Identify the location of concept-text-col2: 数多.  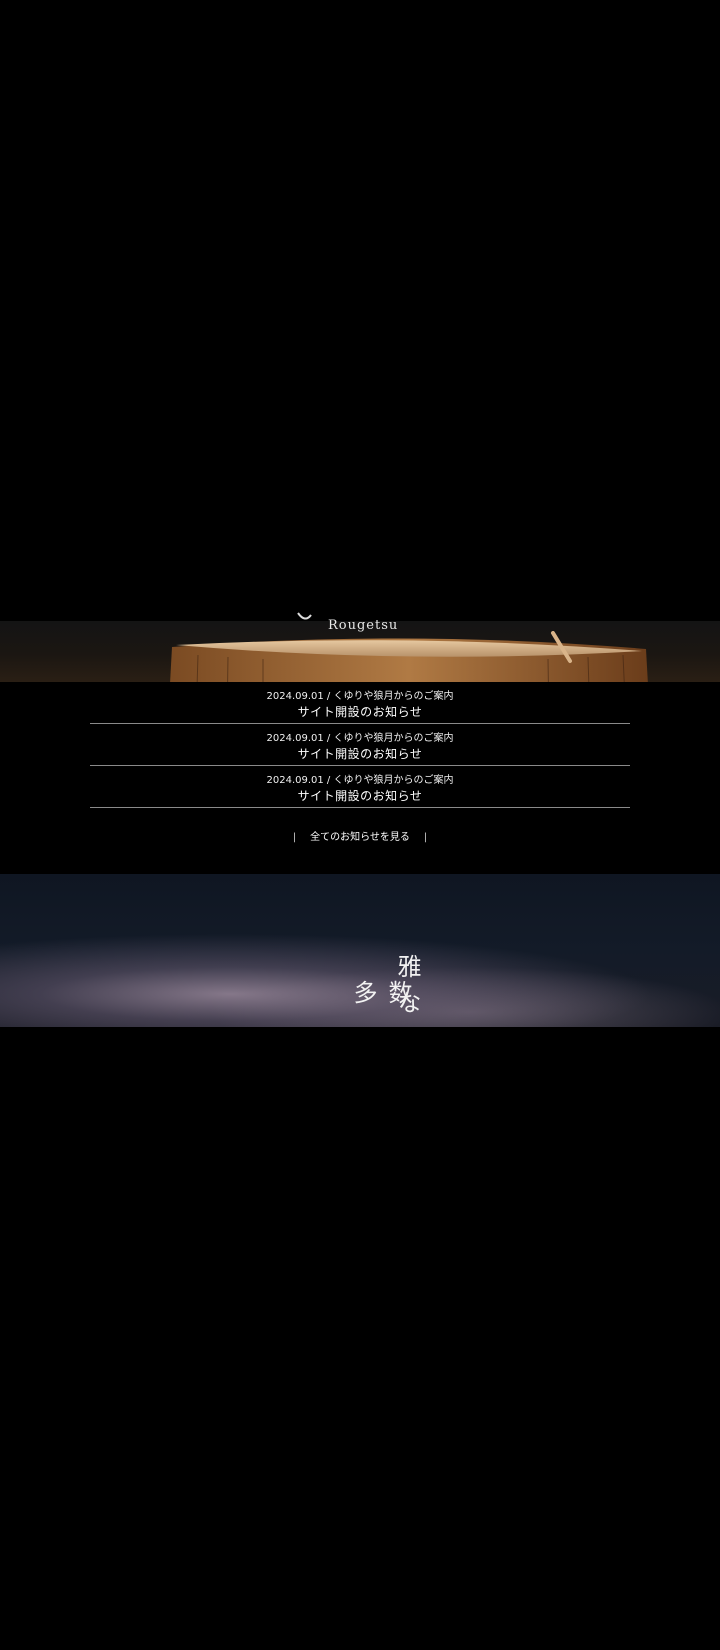
(380, 998).